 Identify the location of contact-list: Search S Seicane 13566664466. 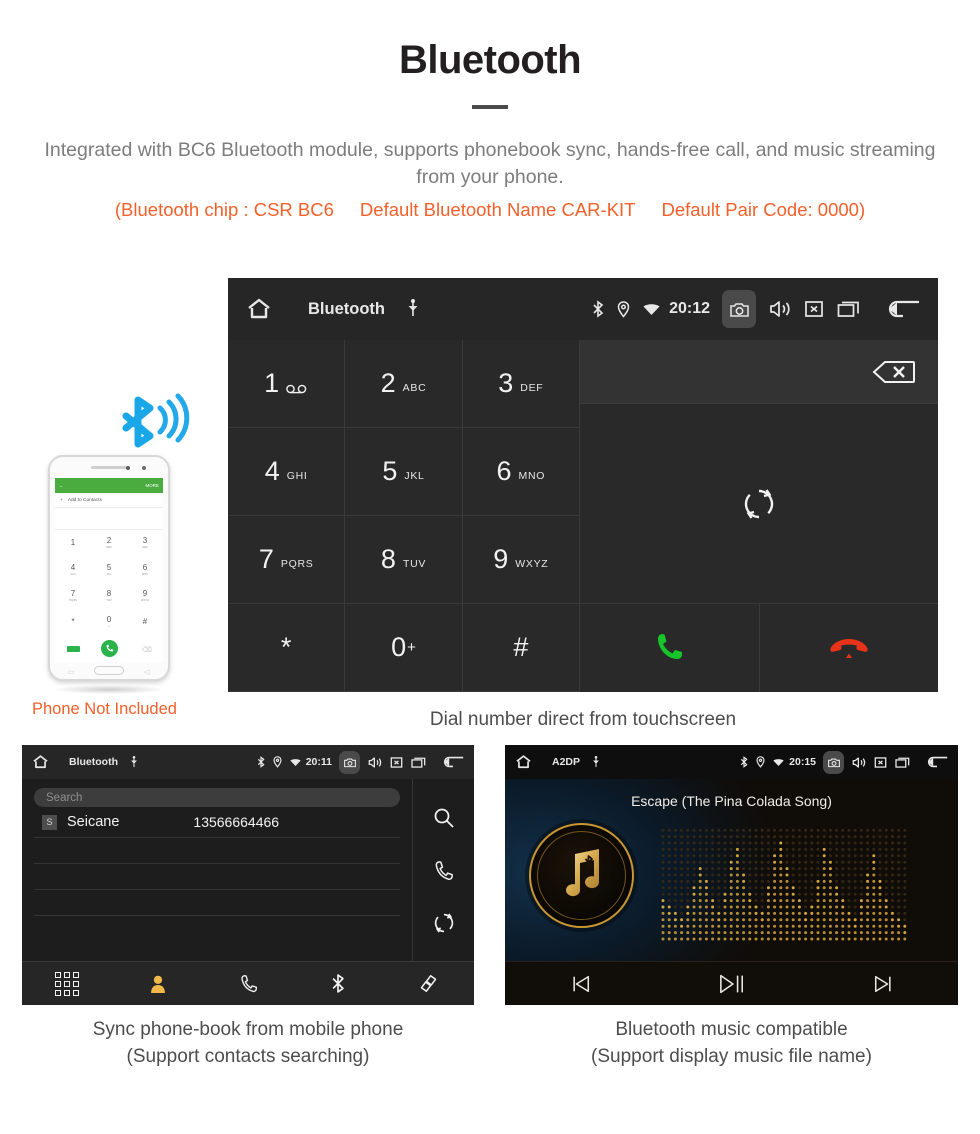
(217, 870).